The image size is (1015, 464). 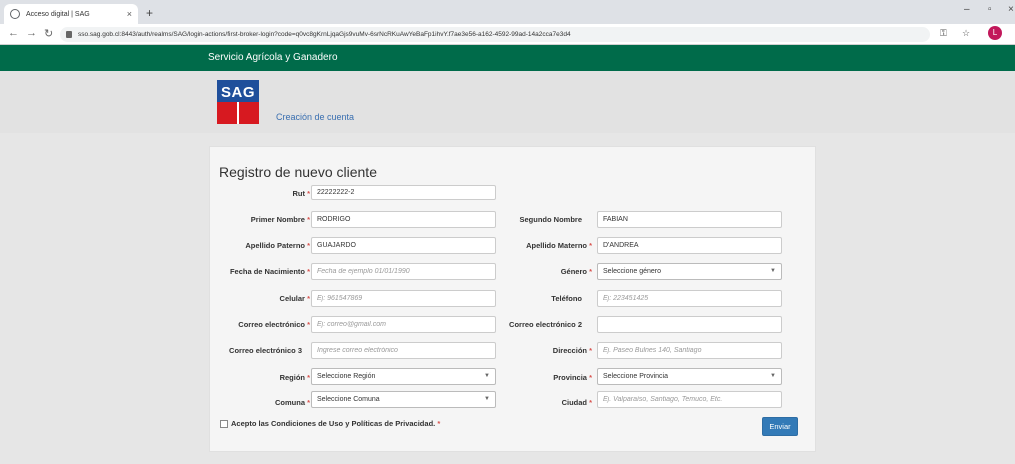 I want to click on region-select: Seleccione Región ▼, so click(x=403, y=376).